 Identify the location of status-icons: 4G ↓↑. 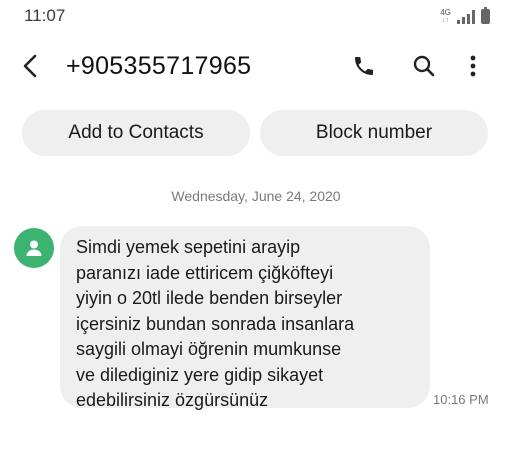
(465, 15).